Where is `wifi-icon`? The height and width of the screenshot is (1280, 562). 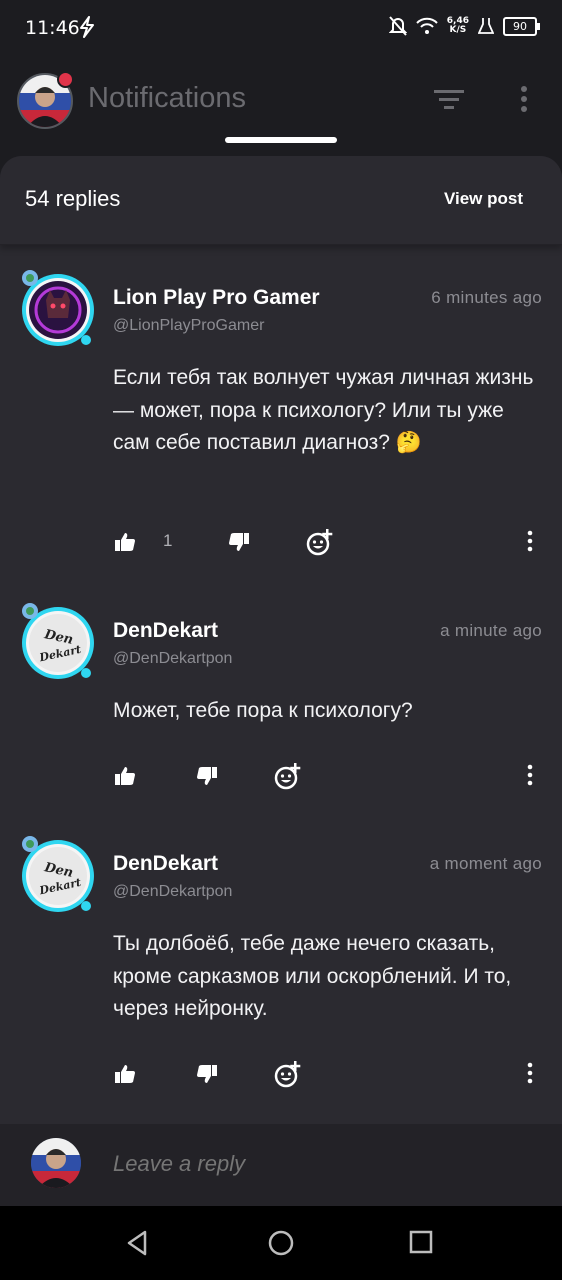 wifi-icon is located at coordinates (427, 25).